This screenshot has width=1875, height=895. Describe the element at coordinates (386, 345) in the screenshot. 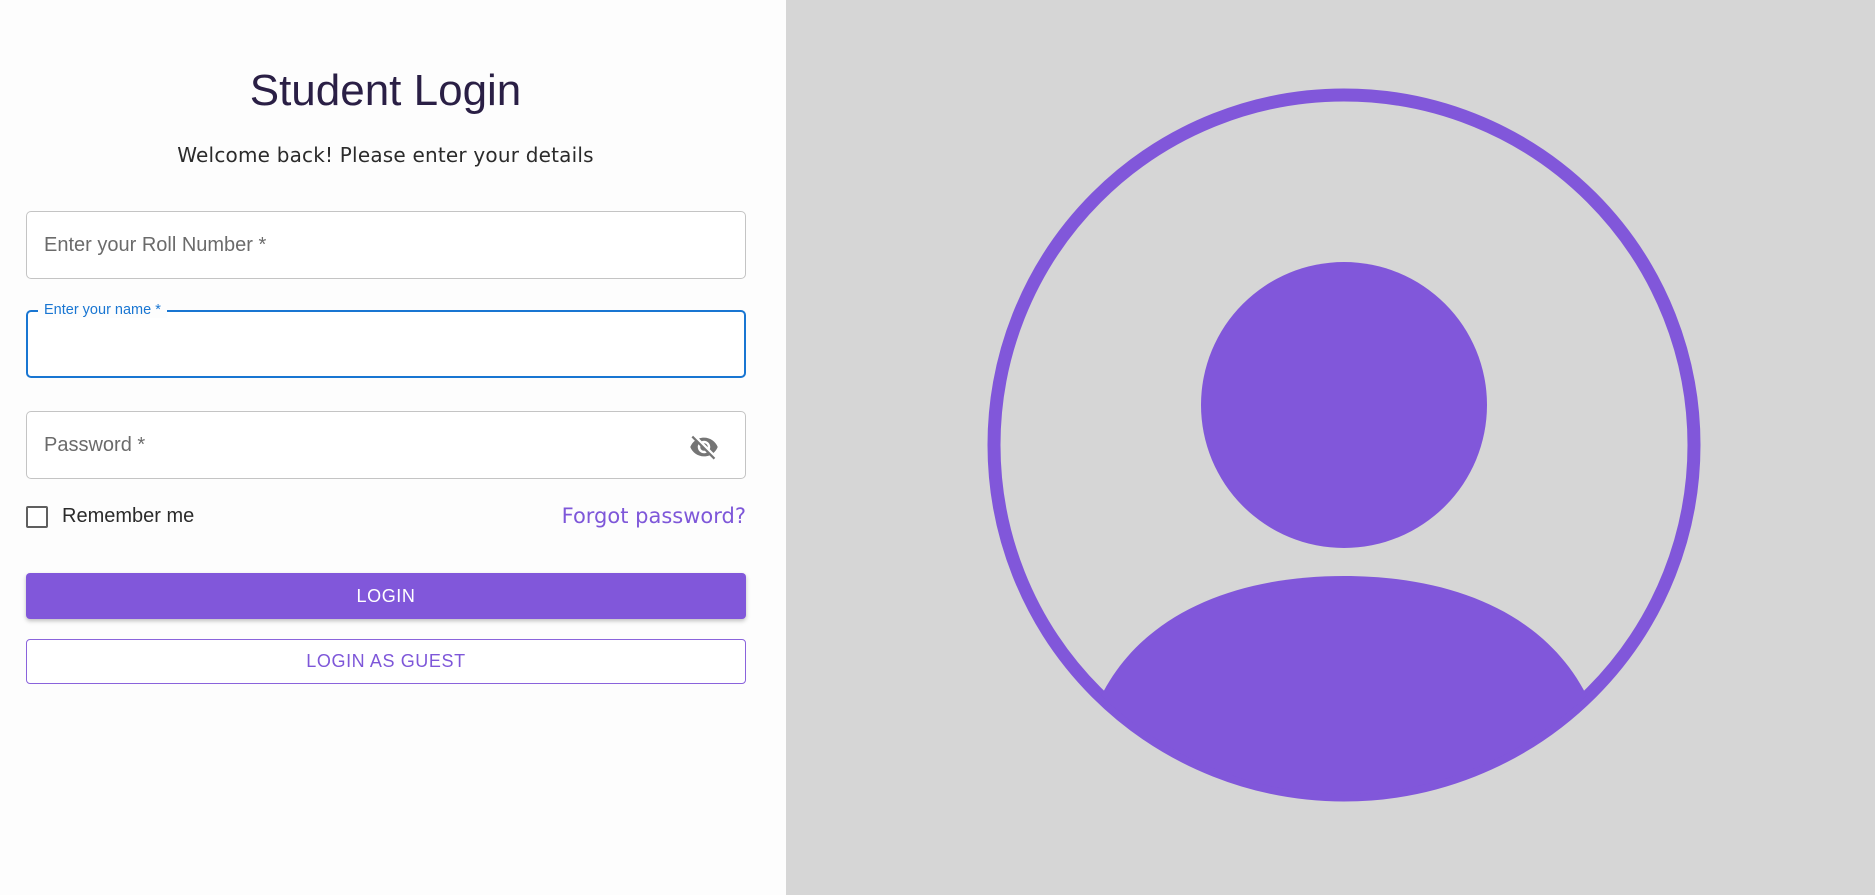

I see `name-input` at that location.